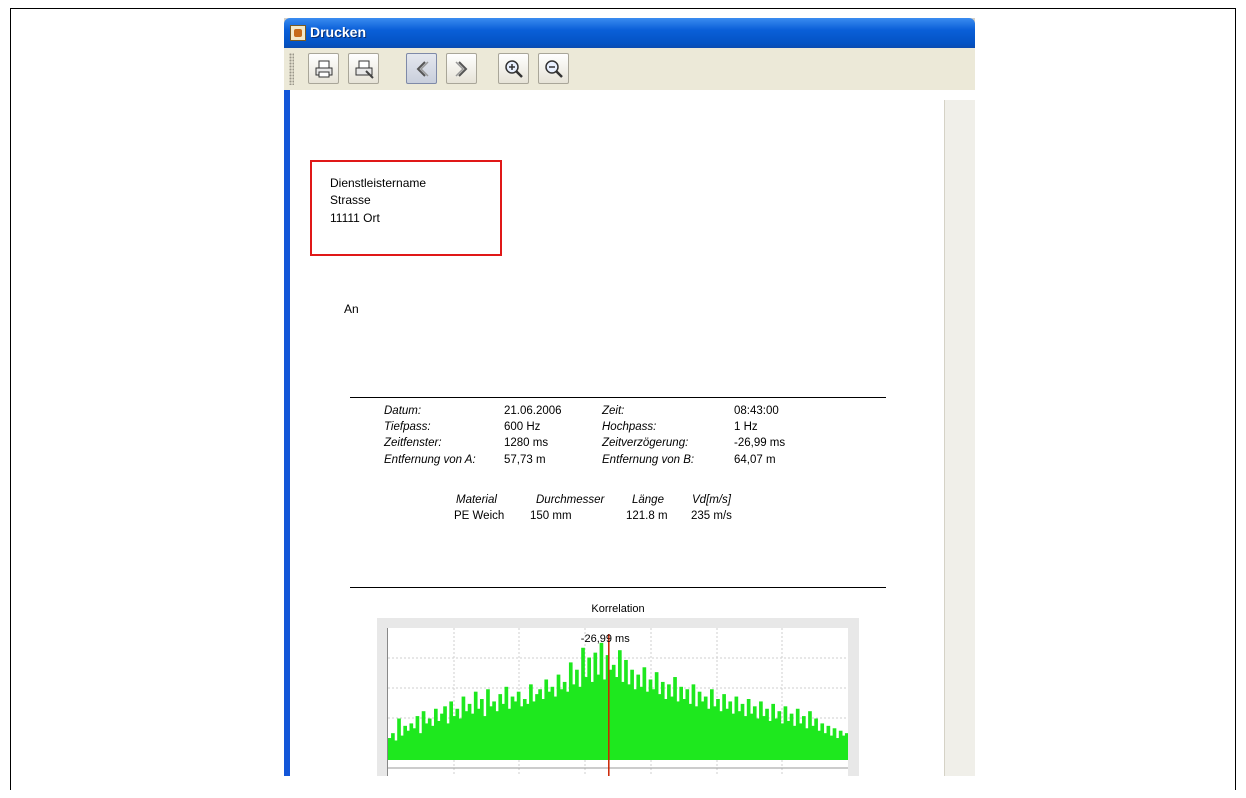 This screenshot has height=798, width=1246. Describe the element at coordinates (291, 69) in the screenshot. I see `toolbar-grip` at that location.